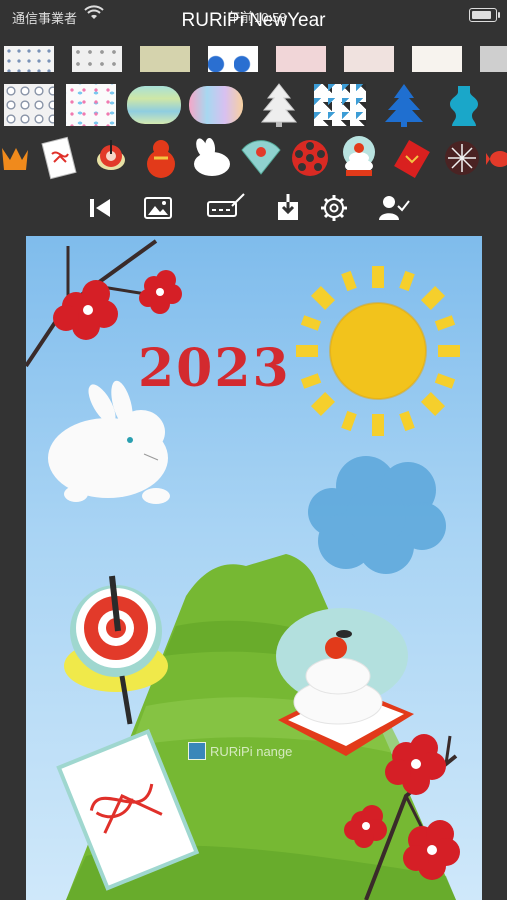 The width and height of the screenshot is (507, 900). Describe the element at coordinates (253, 208) in the screenshot. I see `toolbar` at that location.